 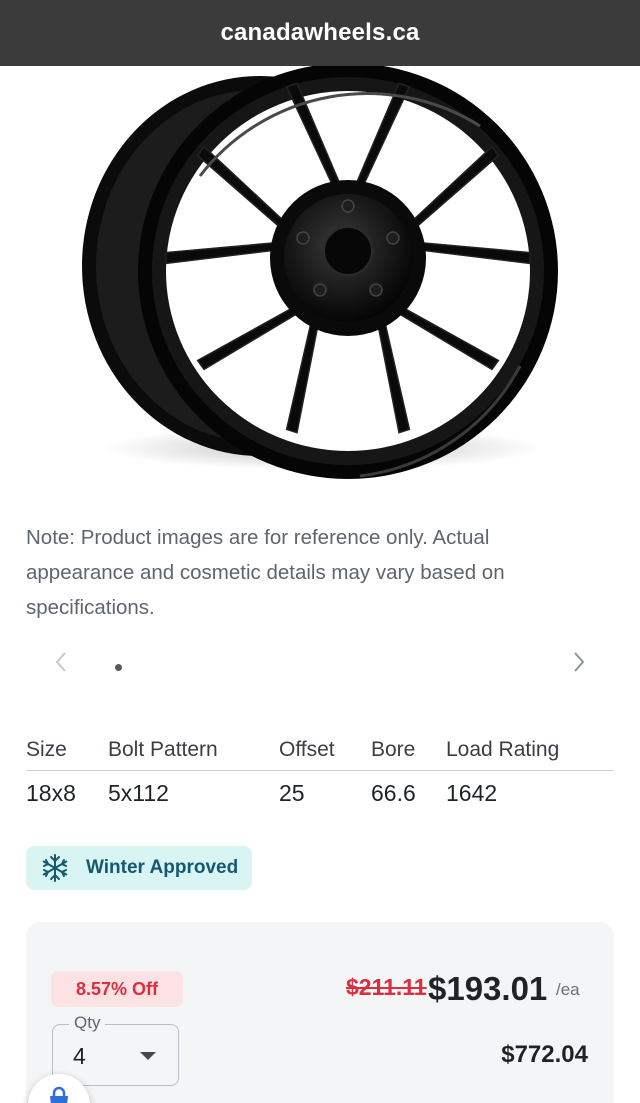 What do you see at coordinates (325, 753) in the screenshot?
I see `spec-header-offset: Offset` at bounding box center [325, 753].